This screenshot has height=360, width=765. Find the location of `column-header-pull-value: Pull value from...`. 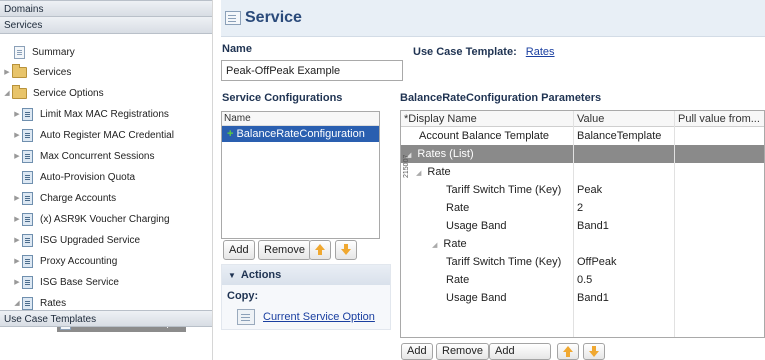

column-header-pull-value: Pull value from... is located at coordinates (719, 119).